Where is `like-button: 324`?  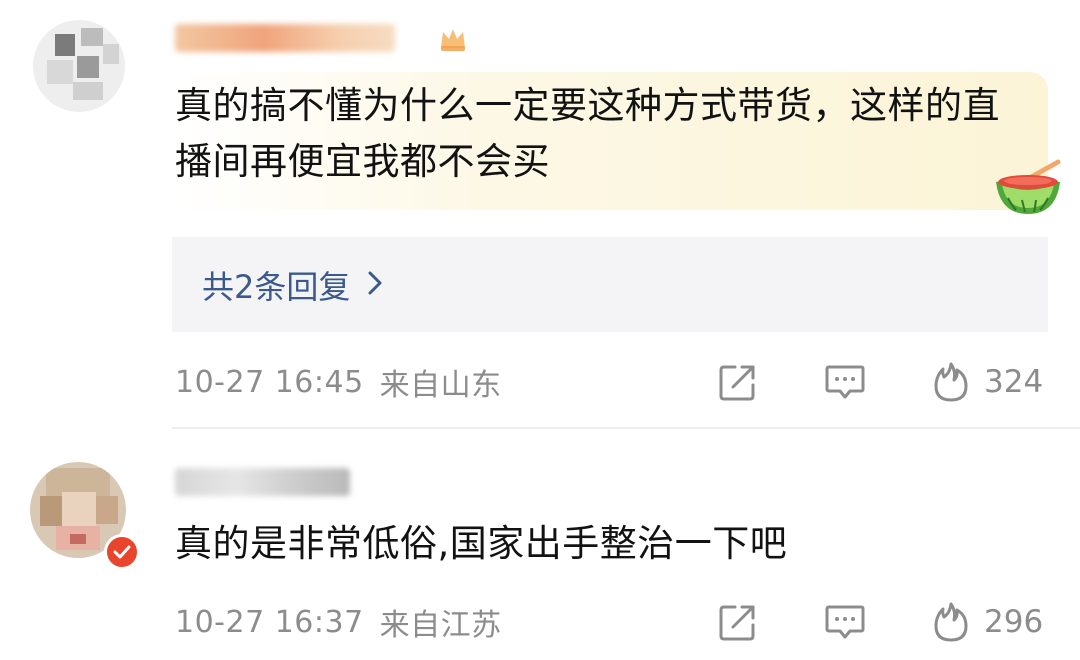
like-button: 324 is located at coordinates (987, 382).